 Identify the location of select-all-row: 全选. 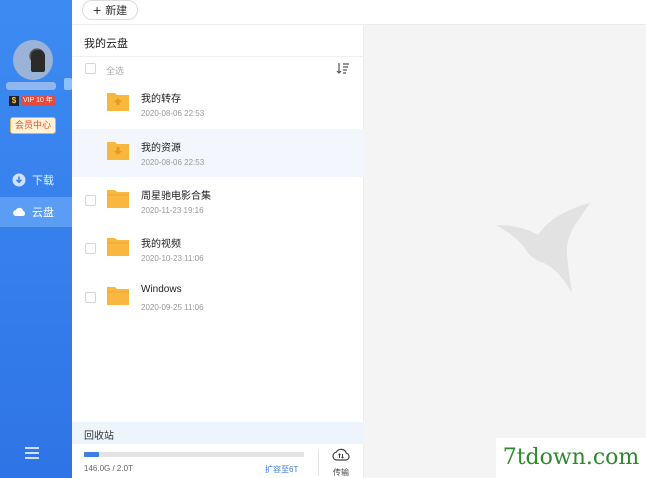
(218, 69).